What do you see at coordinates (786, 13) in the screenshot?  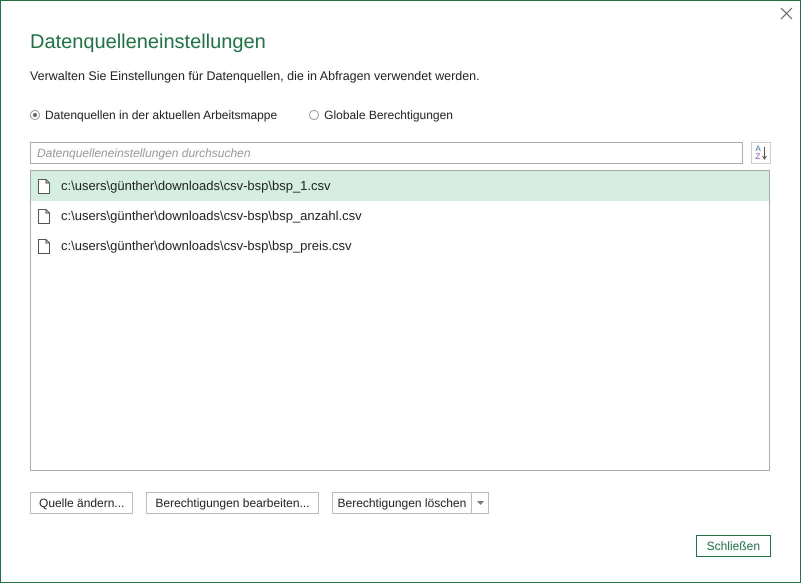 I see `close-icon` at bounding box center [786, 13].